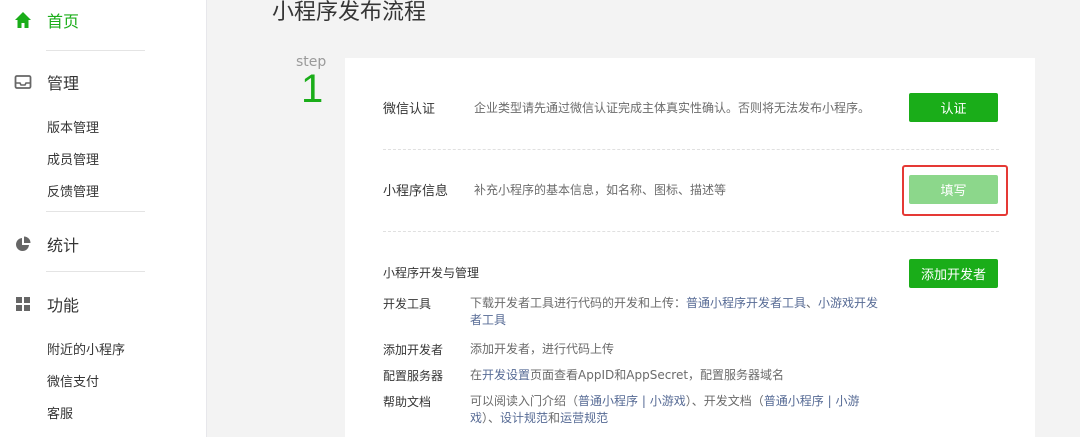  I want to click on dev-management-title: 小程序开发与管理, so click(431, 273).